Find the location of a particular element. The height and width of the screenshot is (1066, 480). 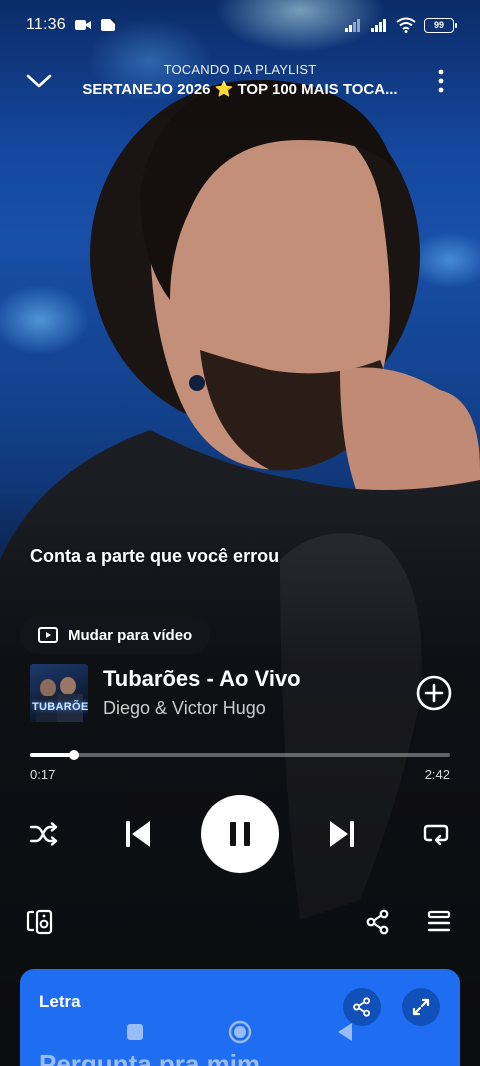

home-circle-icon is located at coordinates (240, 1032).